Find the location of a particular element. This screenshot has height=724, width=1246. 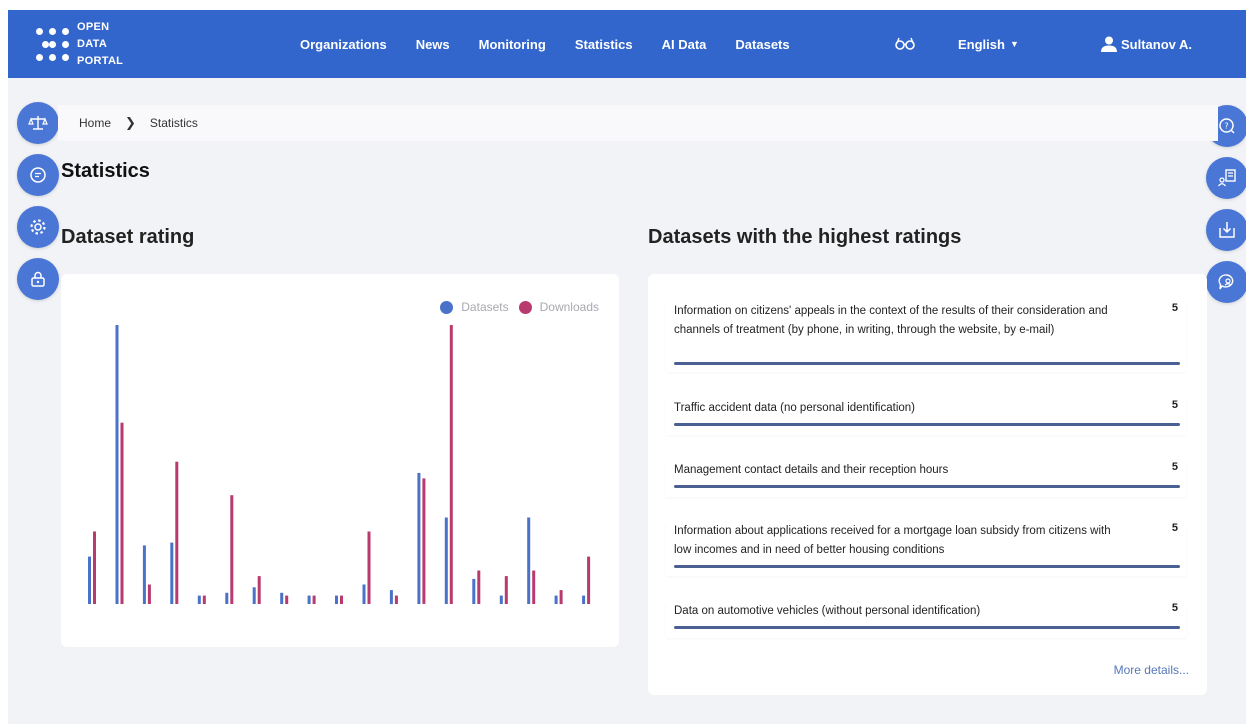

lock-icon is located at coordinates (38, 279).